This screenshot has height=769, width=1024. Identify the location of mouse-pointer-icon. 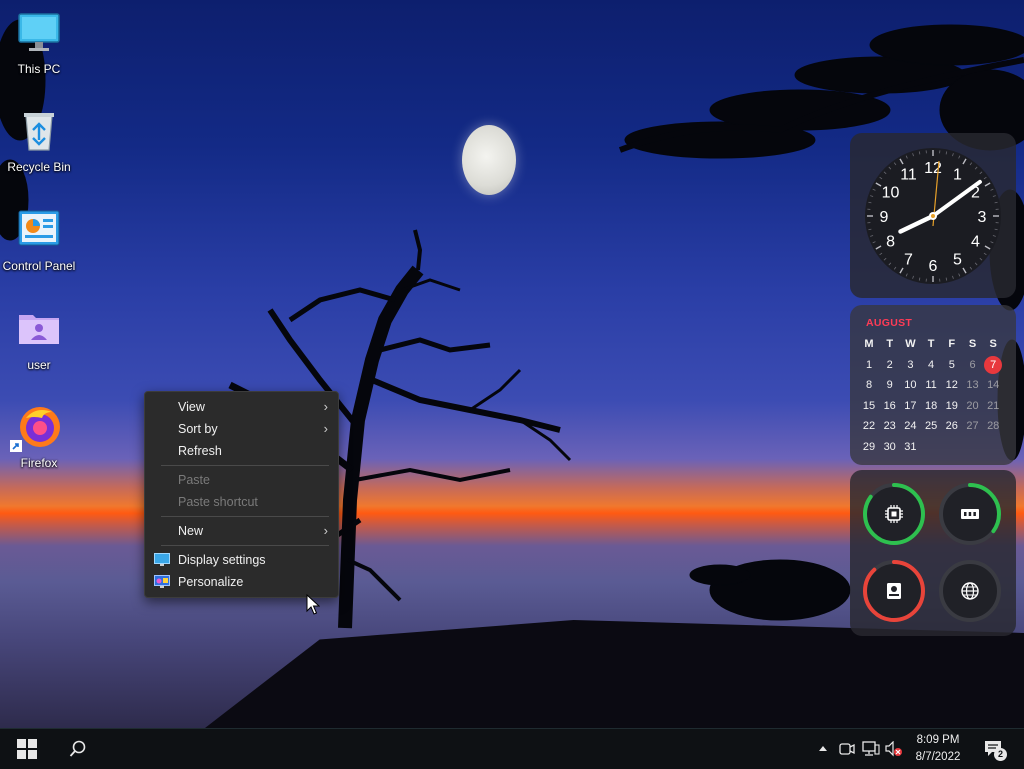
(313, 605).